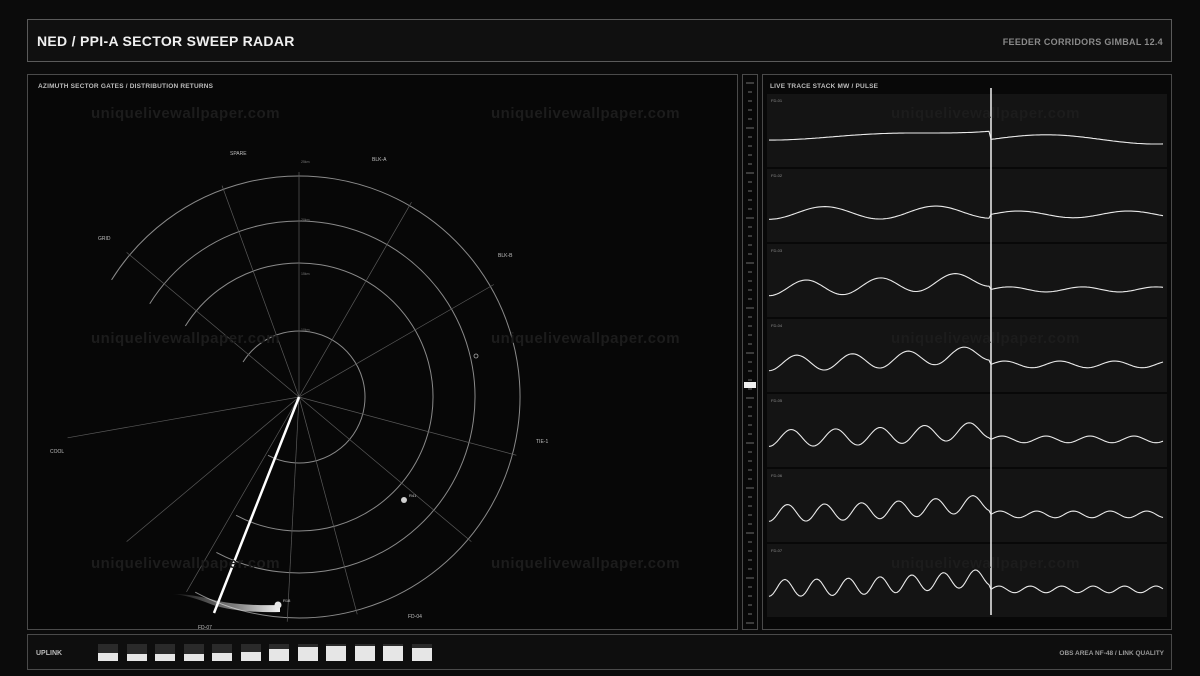  What do you see at coordinates (750, 352) in the screenshot?
I see `range-scale-slider` at bounding box center [750, 352].